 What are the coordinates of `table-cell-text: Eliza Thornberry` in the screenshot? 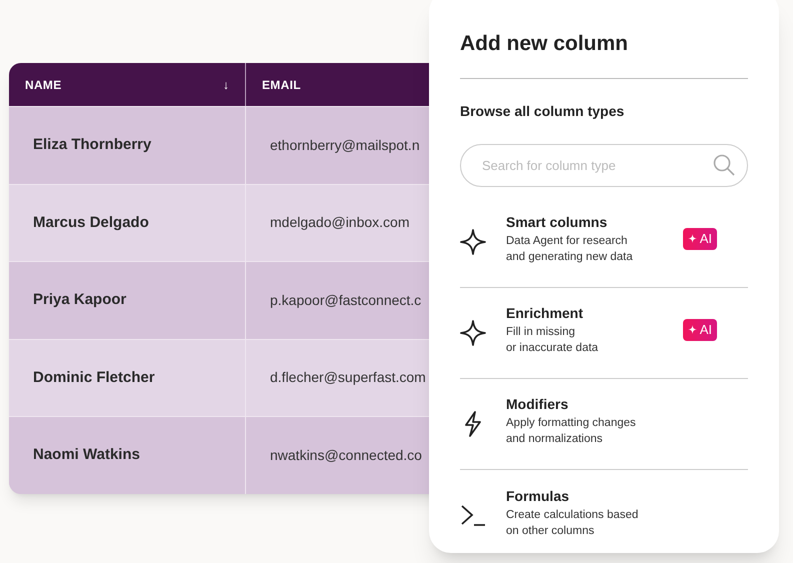 It's located at (92, 145).